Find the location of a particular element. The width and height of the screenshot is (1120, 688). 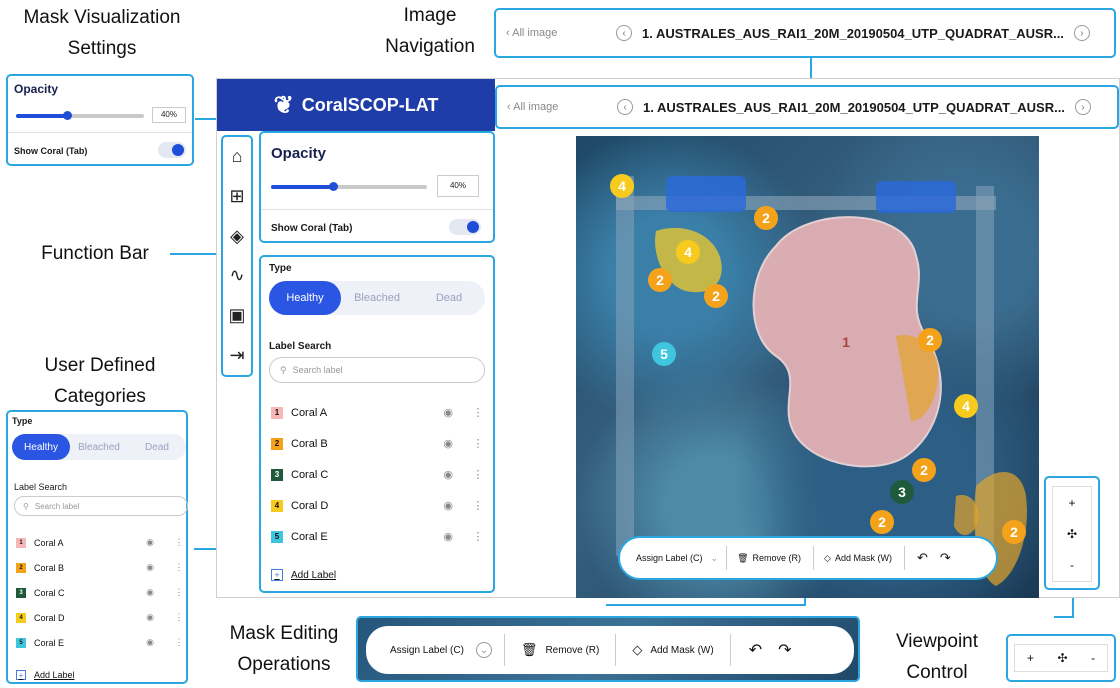

label-swatch: 5 is located at coordinates (21, 642).